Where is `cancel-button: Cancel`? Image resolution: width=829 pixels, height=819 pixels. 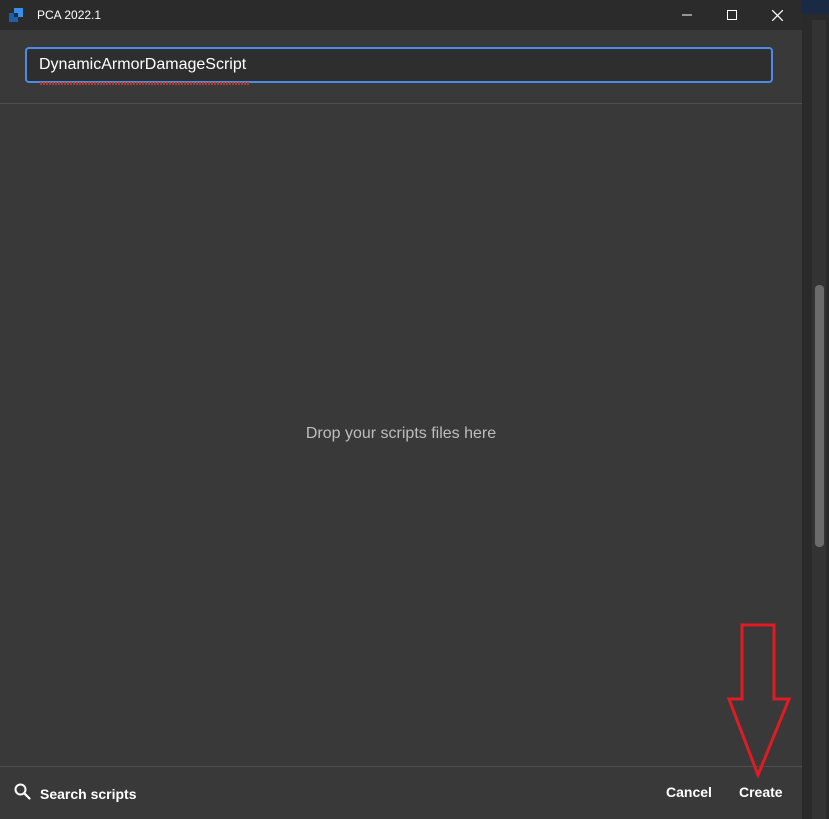 cancel-button: Cancel is located at coordinates (689, 792).